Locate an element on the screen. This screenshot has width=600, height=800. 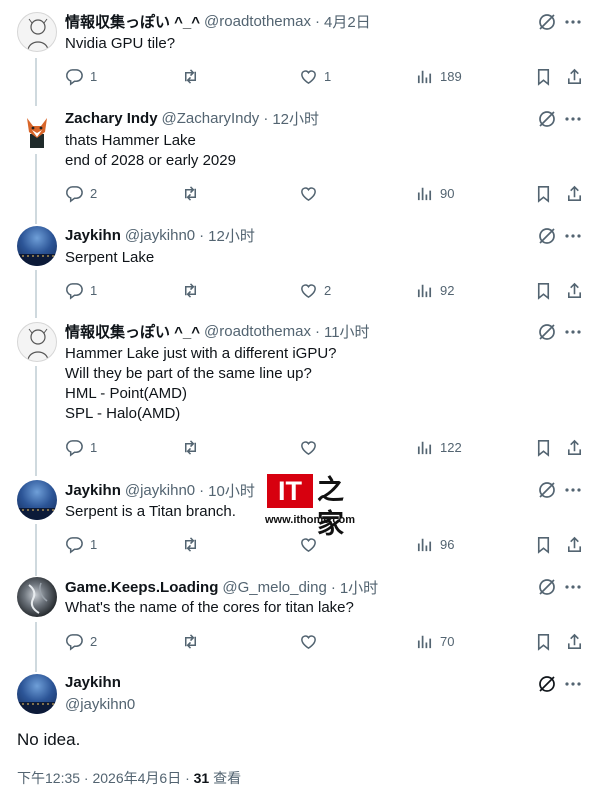
like-button: 1 is located at coordinates (315, 76).